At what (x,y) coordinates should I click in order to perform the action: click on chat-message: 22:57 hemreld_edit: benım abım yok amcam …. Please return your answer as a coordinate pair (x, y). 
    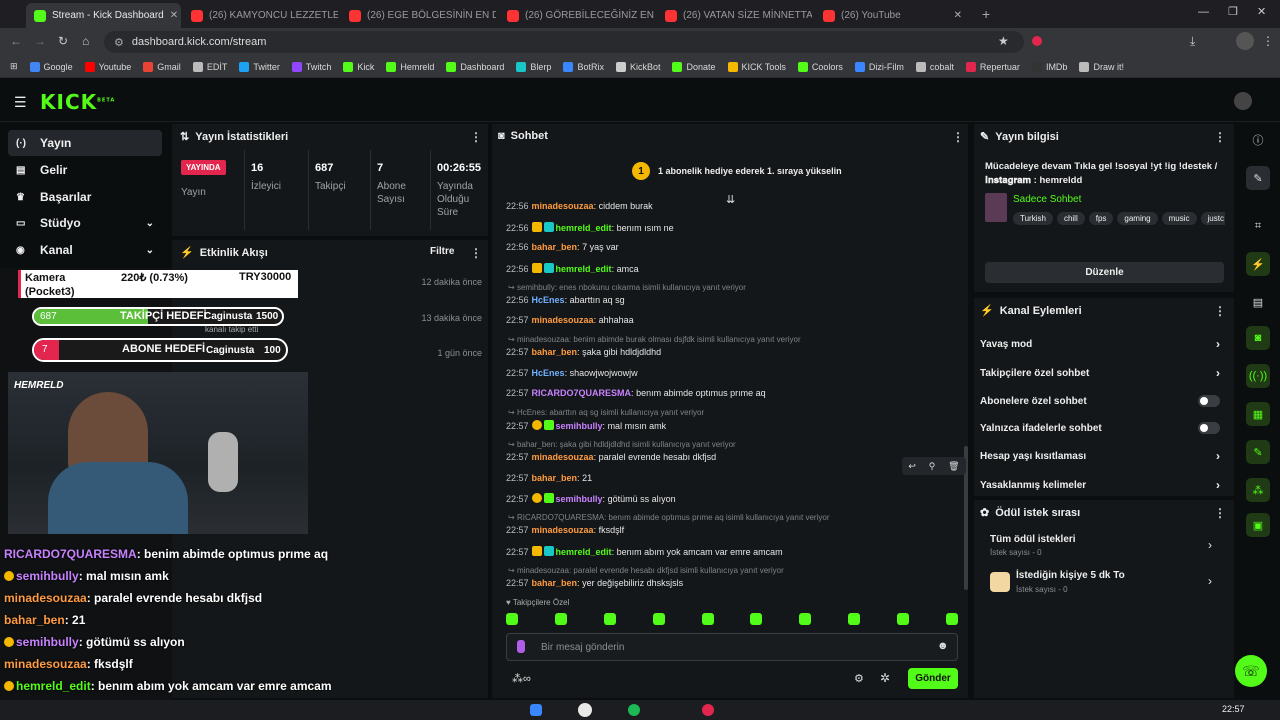
    Looking at the image, I should click on (644, 551).